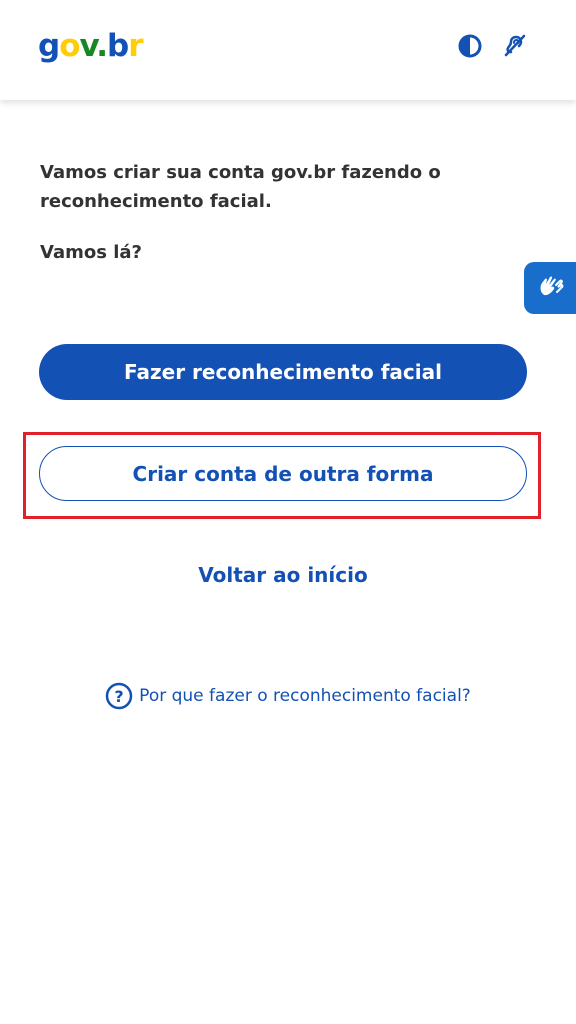  Describe the element at coordinates (91, 46) in the screenshot. I see `govbr-logo: gov.br` at that location.